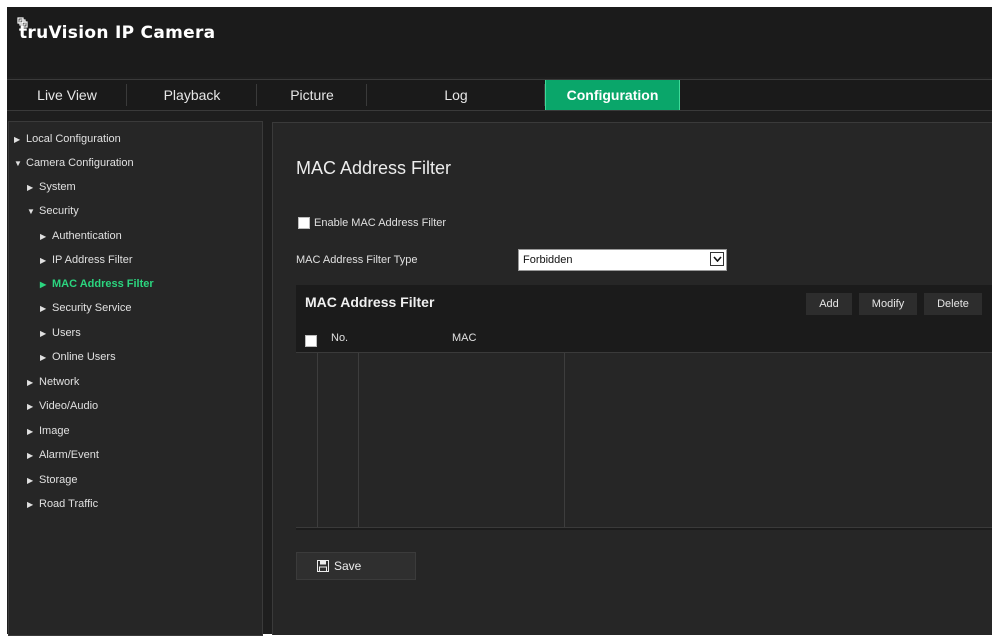 Image resolution: width=992 pixels, height=636 pixels. I want to click on sidebar-item-network: ▶ Network, so click(53, 382).